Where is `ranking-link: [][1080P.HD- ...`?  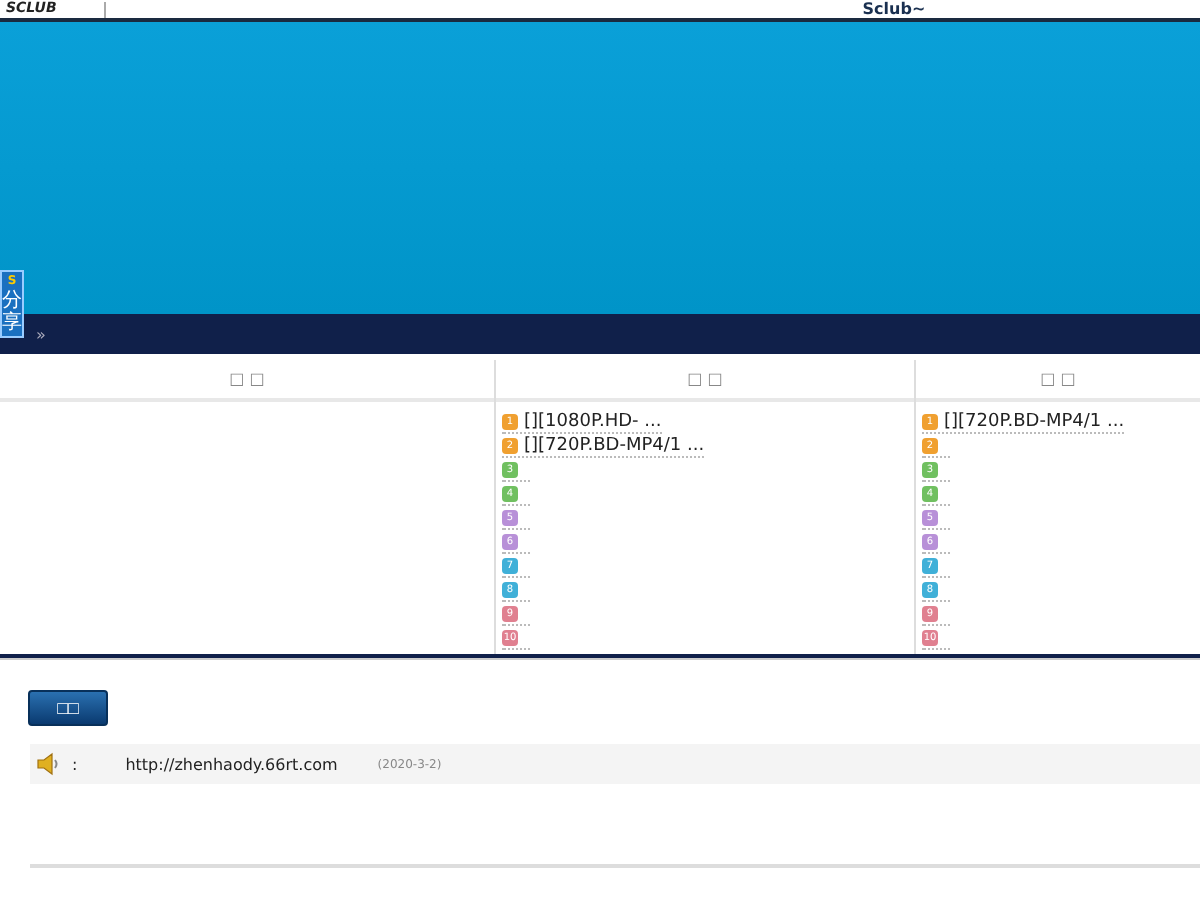
ranking-link: [][1080P.HD- ... is located at coordinates (593, 421).